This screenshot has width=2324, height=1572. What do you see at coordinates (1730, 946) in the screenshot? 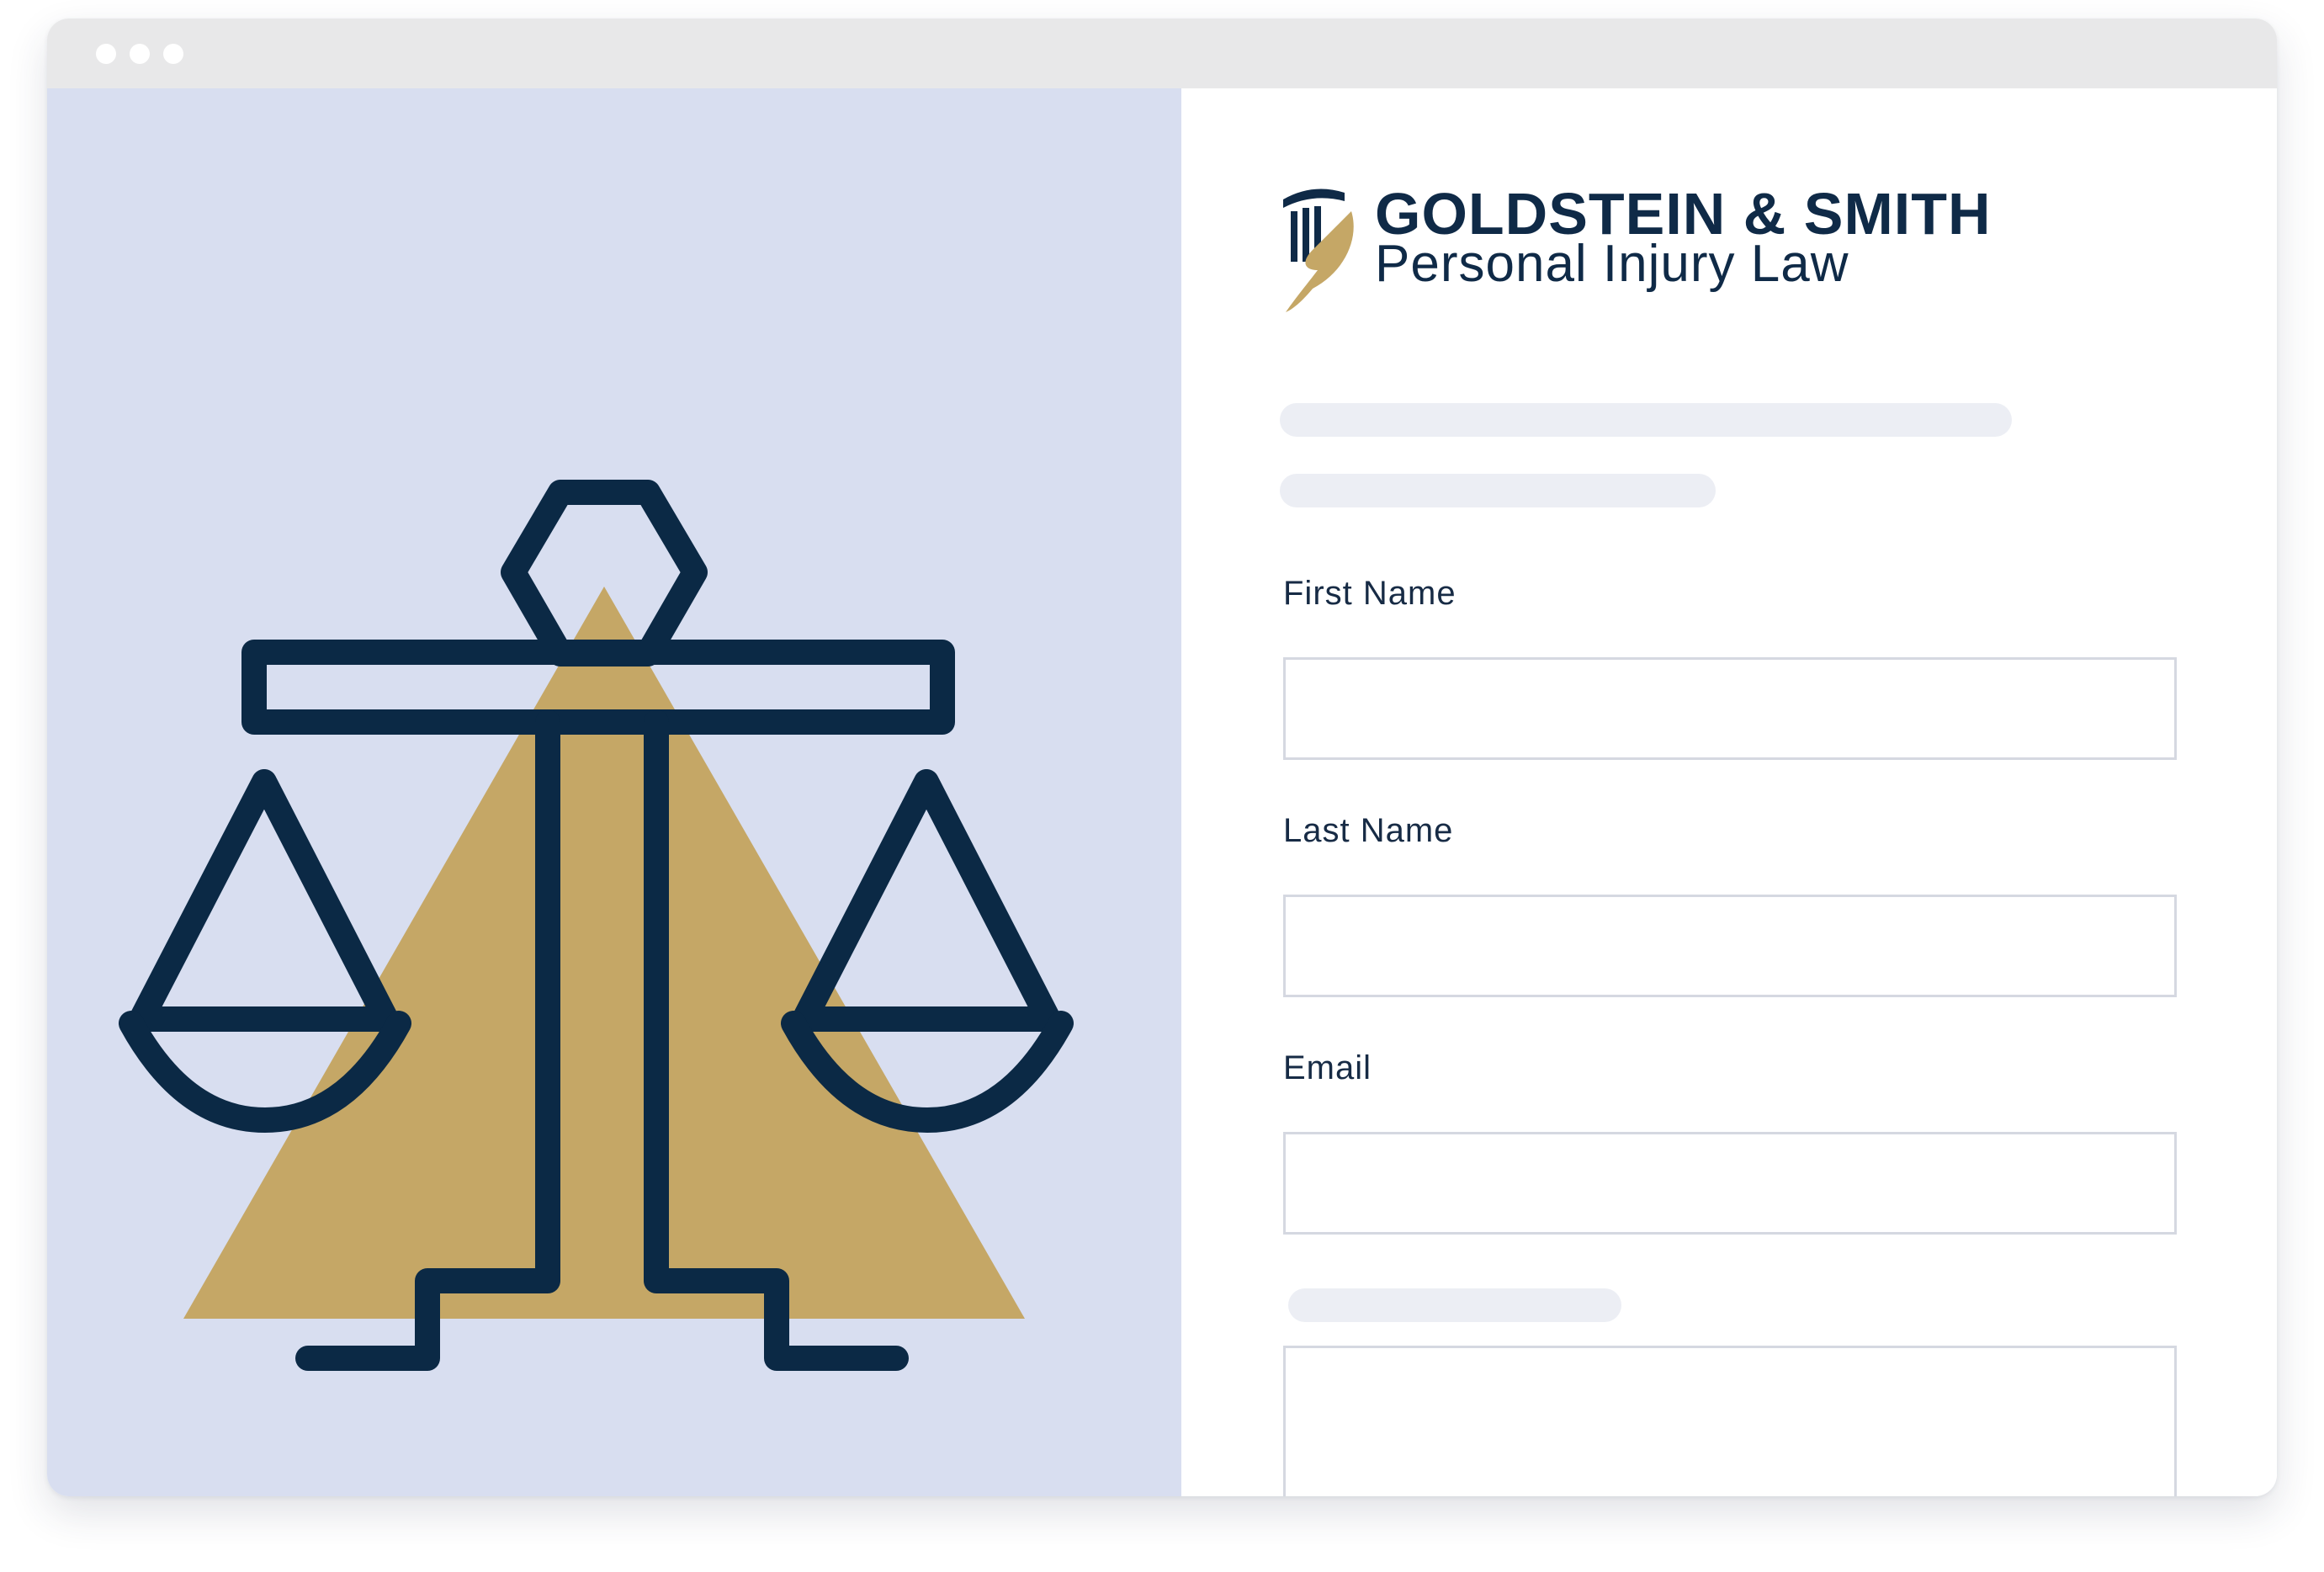
I see `last-name-field` at bounding box center [1730, 946].